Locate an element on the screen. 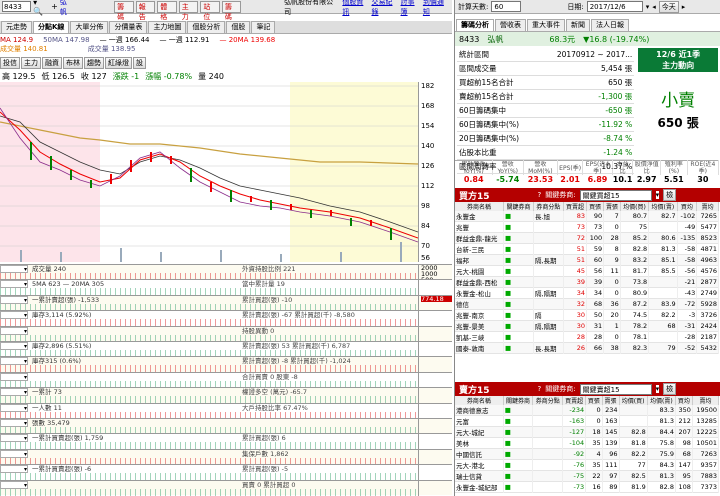  broker-row: 兆豐-南京 ■ 隔 30 50 20 74.5 82.2 -3 3726 is located at coordinates (587, 315).